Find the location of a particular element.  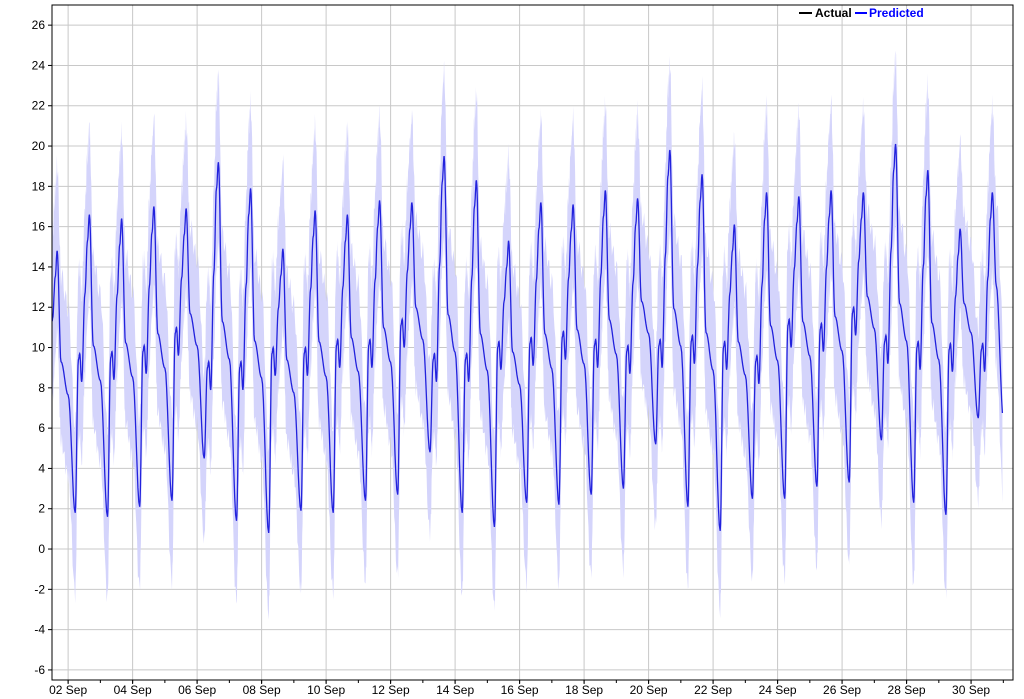

chart-legend: Actual Predicted is located at coordinates (861, 13).